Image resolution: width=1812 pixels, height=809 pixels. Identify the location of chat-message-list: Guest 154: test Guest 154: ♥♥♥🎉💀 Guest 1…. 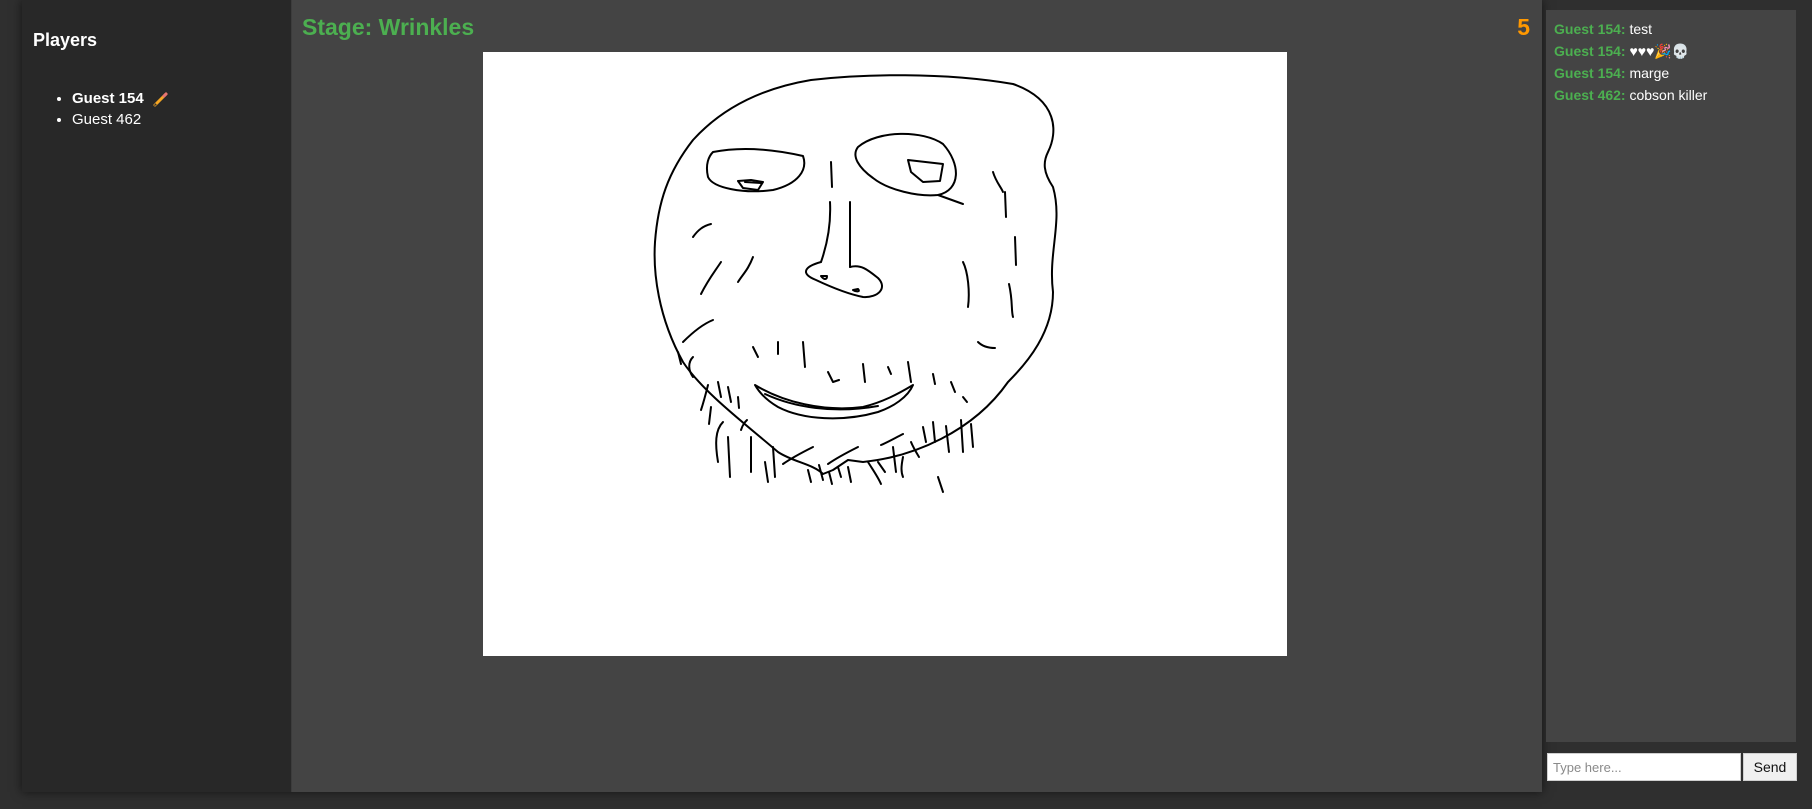
(1672, 62).